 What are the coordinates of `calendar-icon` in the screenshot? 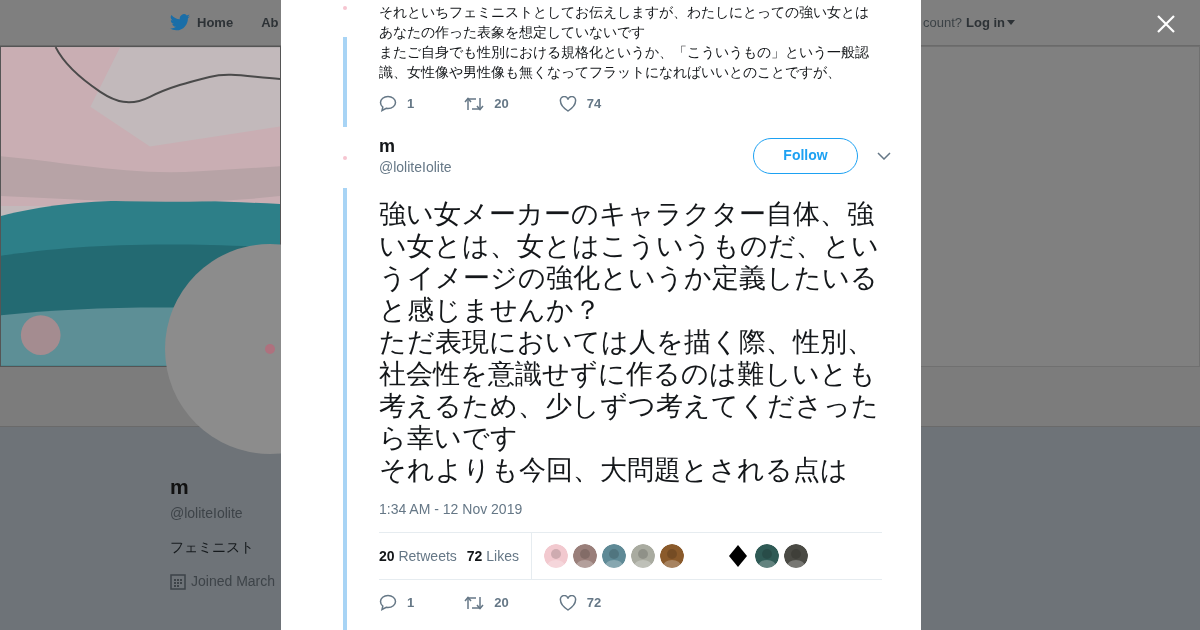 It's located at (178, 581).